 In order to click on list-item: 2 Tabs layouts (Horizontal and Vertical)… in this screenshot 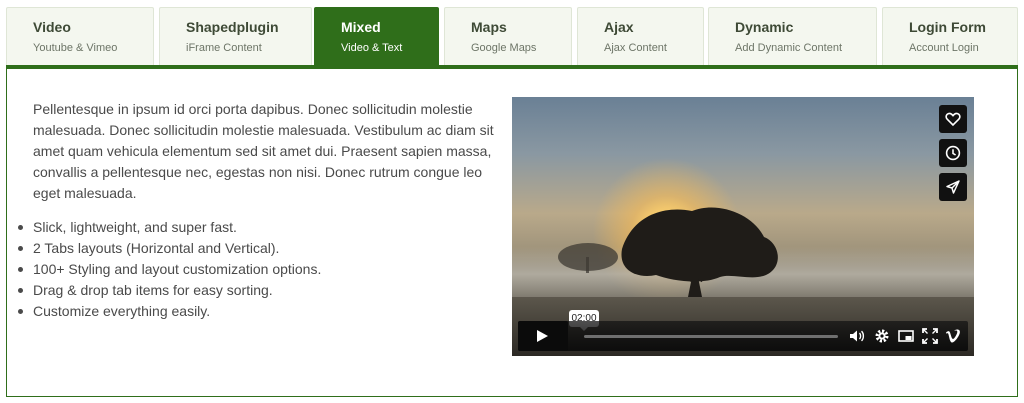, I will do `click(260, 248)`.